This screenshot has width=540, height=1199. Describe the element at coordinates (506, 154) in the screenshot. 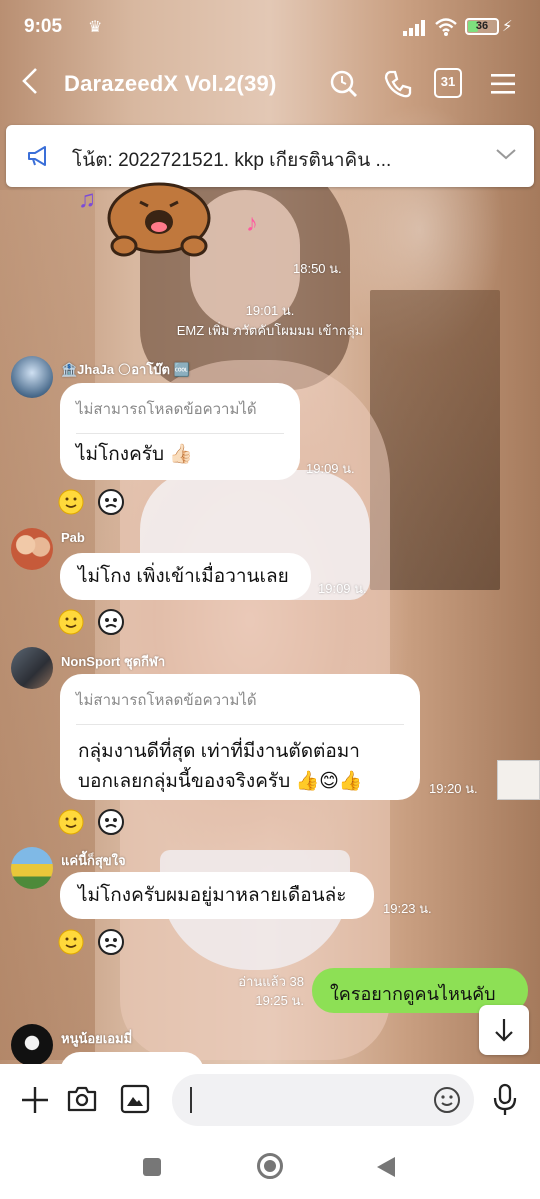

I see `chevron-down-icon` at that location.